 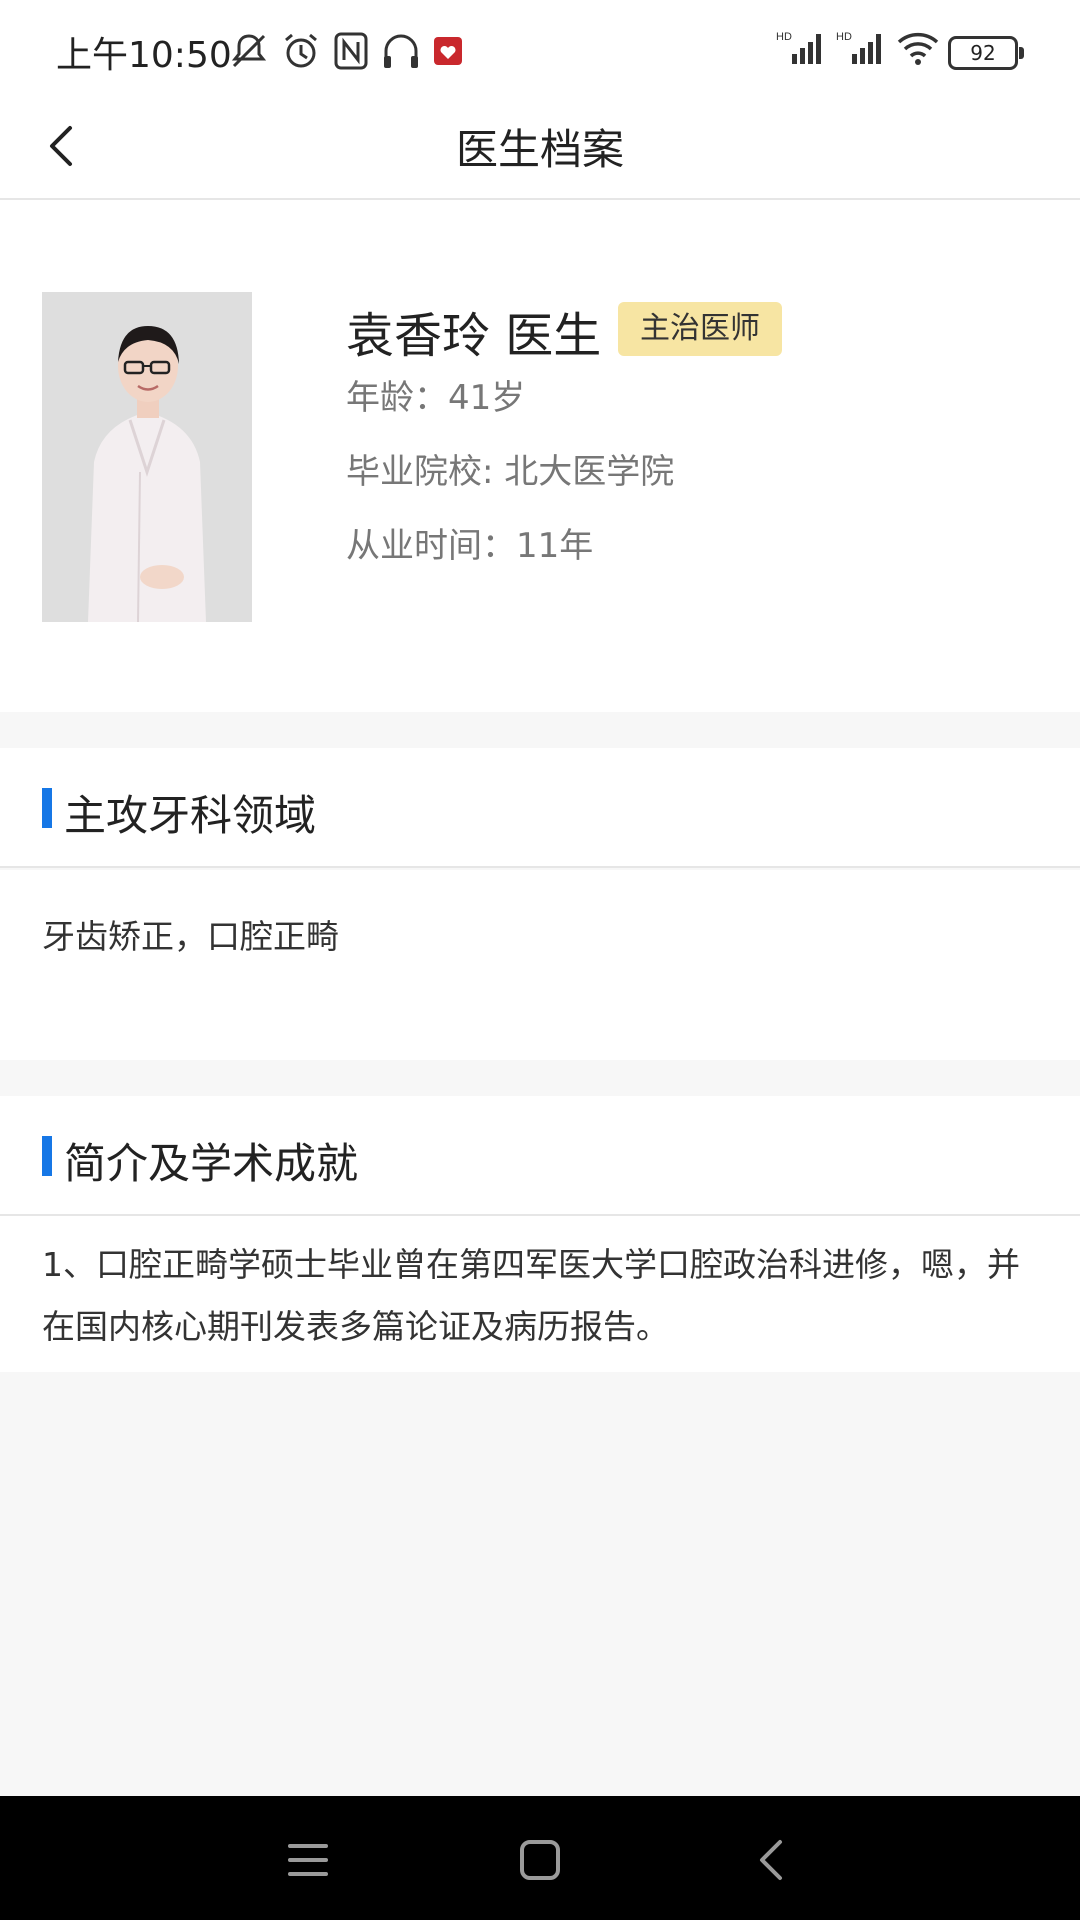 What do you see at coordinates (700, 329) in the screenshot?
I see `doctor-title-badge: 主治医师` at bounding box center [700, 329].